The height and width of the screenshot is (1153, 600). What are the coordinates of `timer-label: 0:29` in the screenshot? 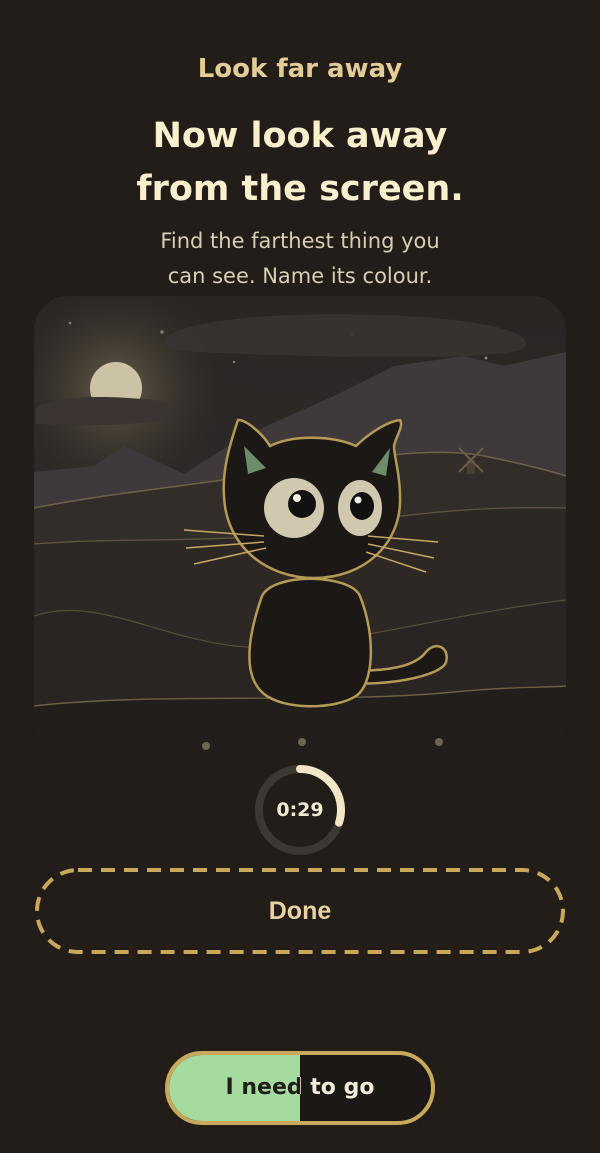 It's located at (300, 810).